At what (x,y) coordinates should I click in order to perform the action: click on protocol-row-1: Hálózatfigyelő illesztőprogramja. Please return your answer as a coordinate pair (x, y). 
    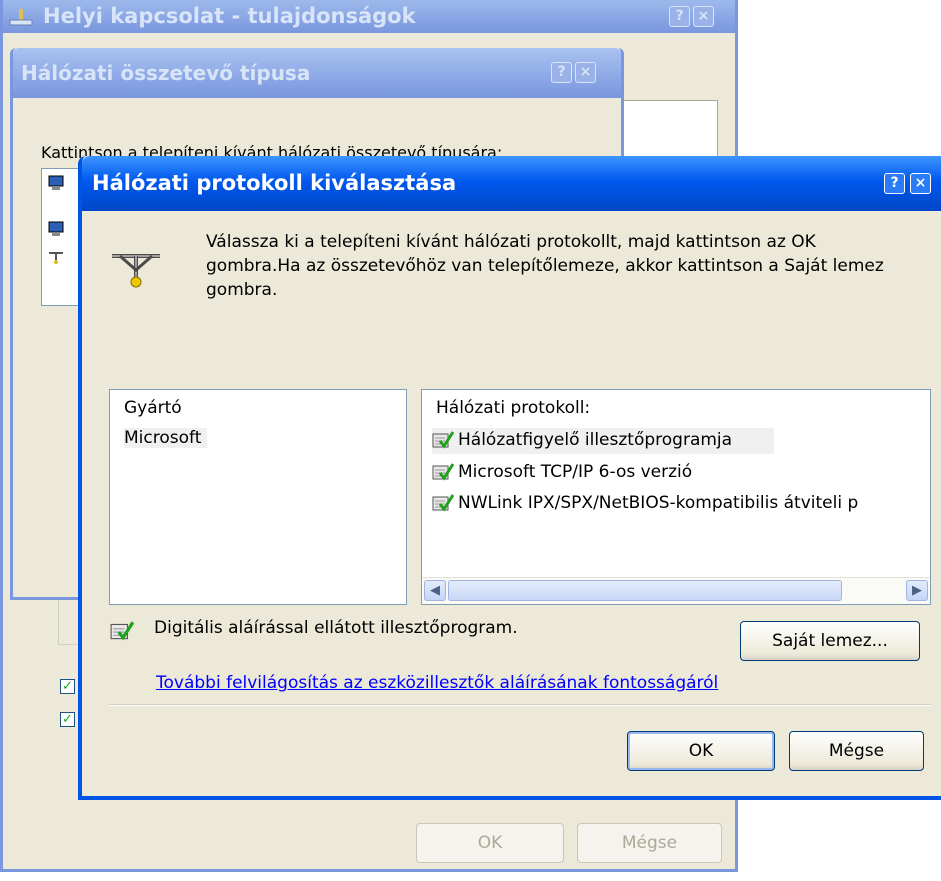
    Looking at the image, I should click on (603, 441).